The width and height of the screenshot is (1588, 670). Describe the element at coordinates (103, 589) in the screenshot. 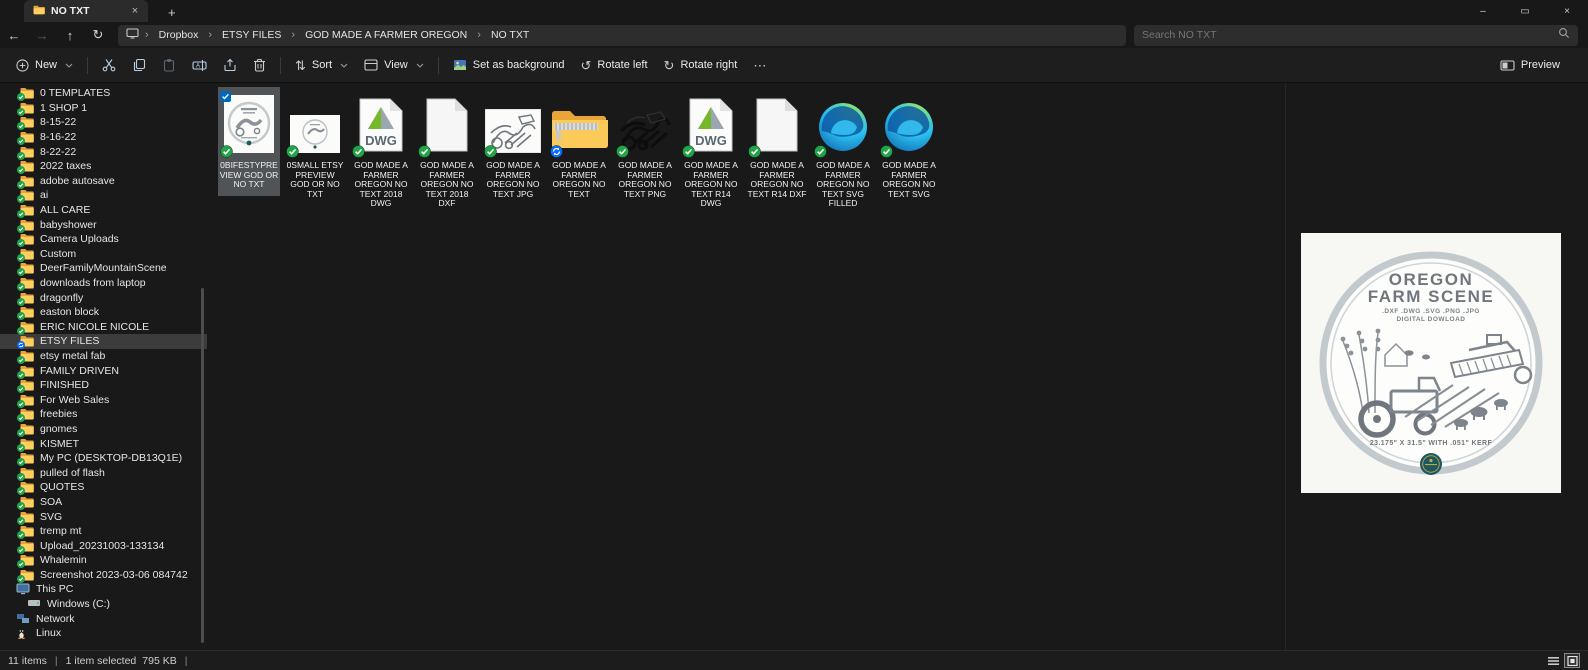

I see `sidebar-item: This PC` at that location.